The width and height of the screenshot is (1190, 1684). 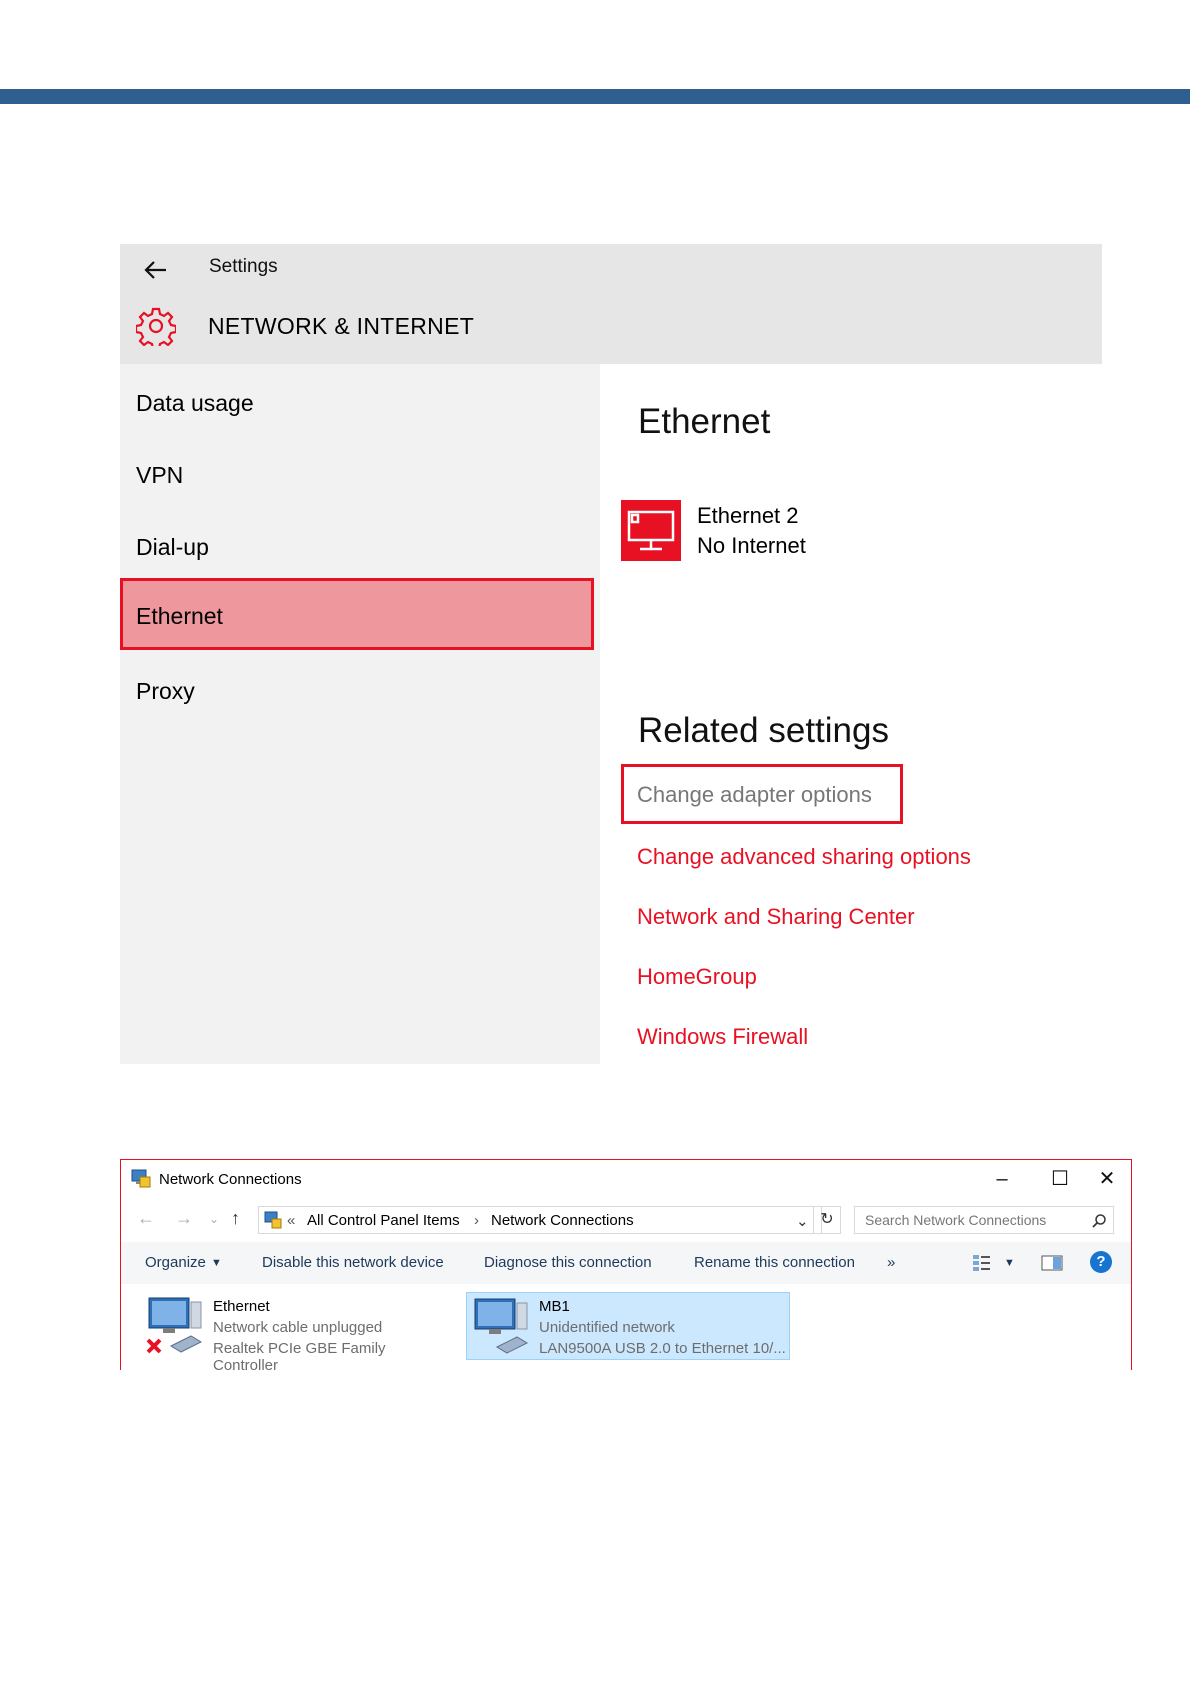 What do you see at coordinates (1099, 1221) in the screenshot?
I see `search-icon` at bounding box center [1099, 1221].